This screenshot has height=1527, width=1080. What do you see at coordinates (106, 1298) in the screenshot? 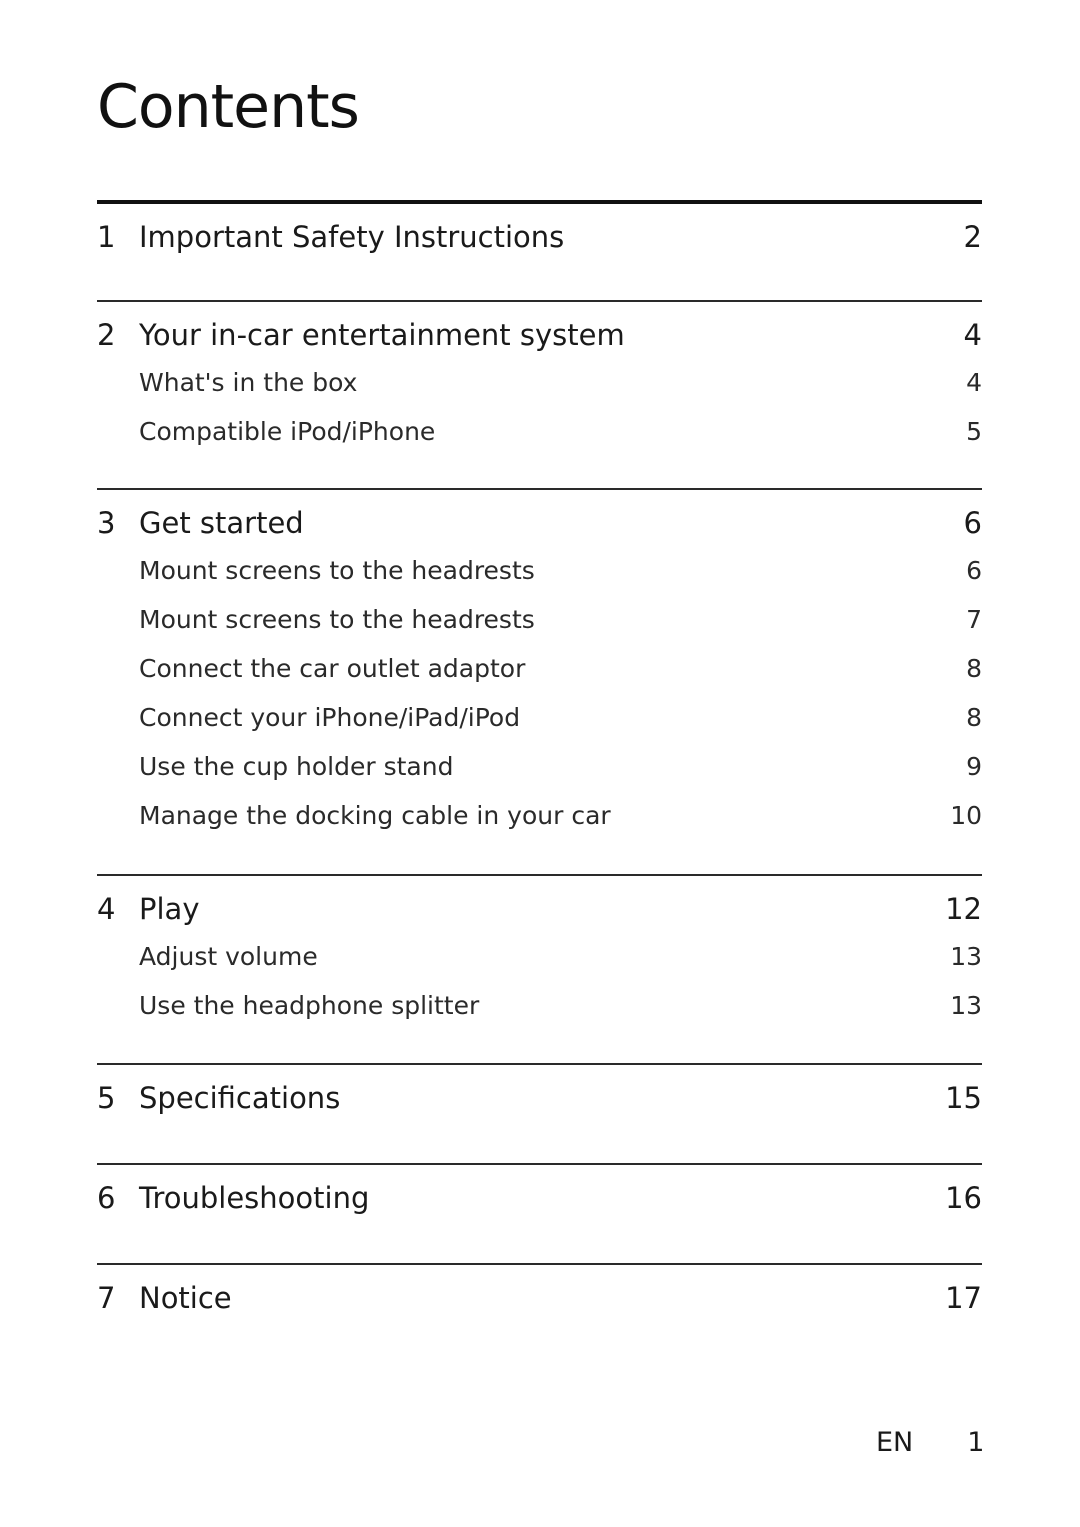
I see `chapter-number: 7` at bounding box center [106, 1298].